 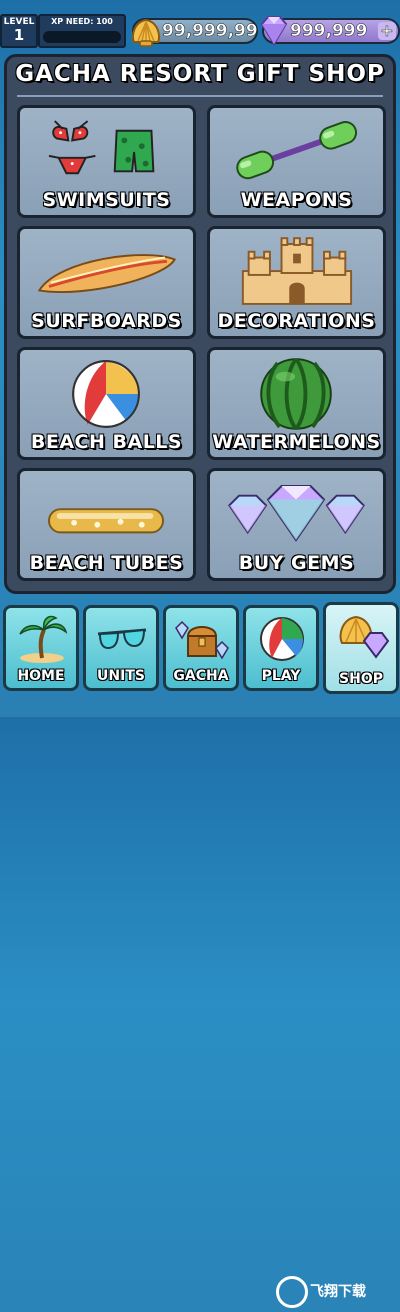 I want to click on buy-gems-plus-button: +, so click(x=387, y=30).